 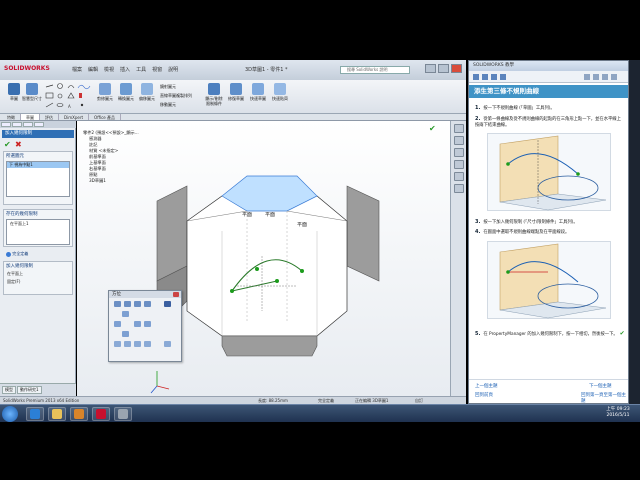 I want to click on ie-taskbar-button, so click(x=35, y=414).